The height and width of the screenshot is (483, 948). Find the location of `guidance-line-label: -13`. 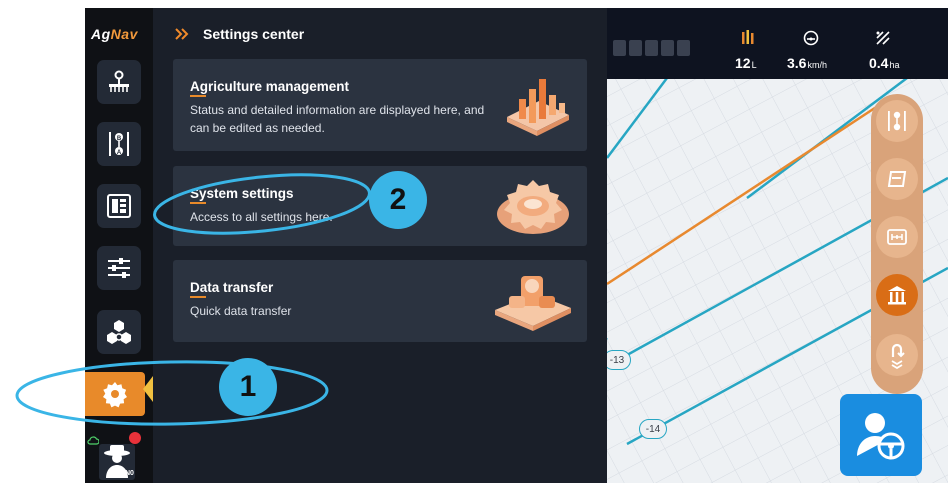

guidance-line-label: -13 is located at coordinates (619, 360).